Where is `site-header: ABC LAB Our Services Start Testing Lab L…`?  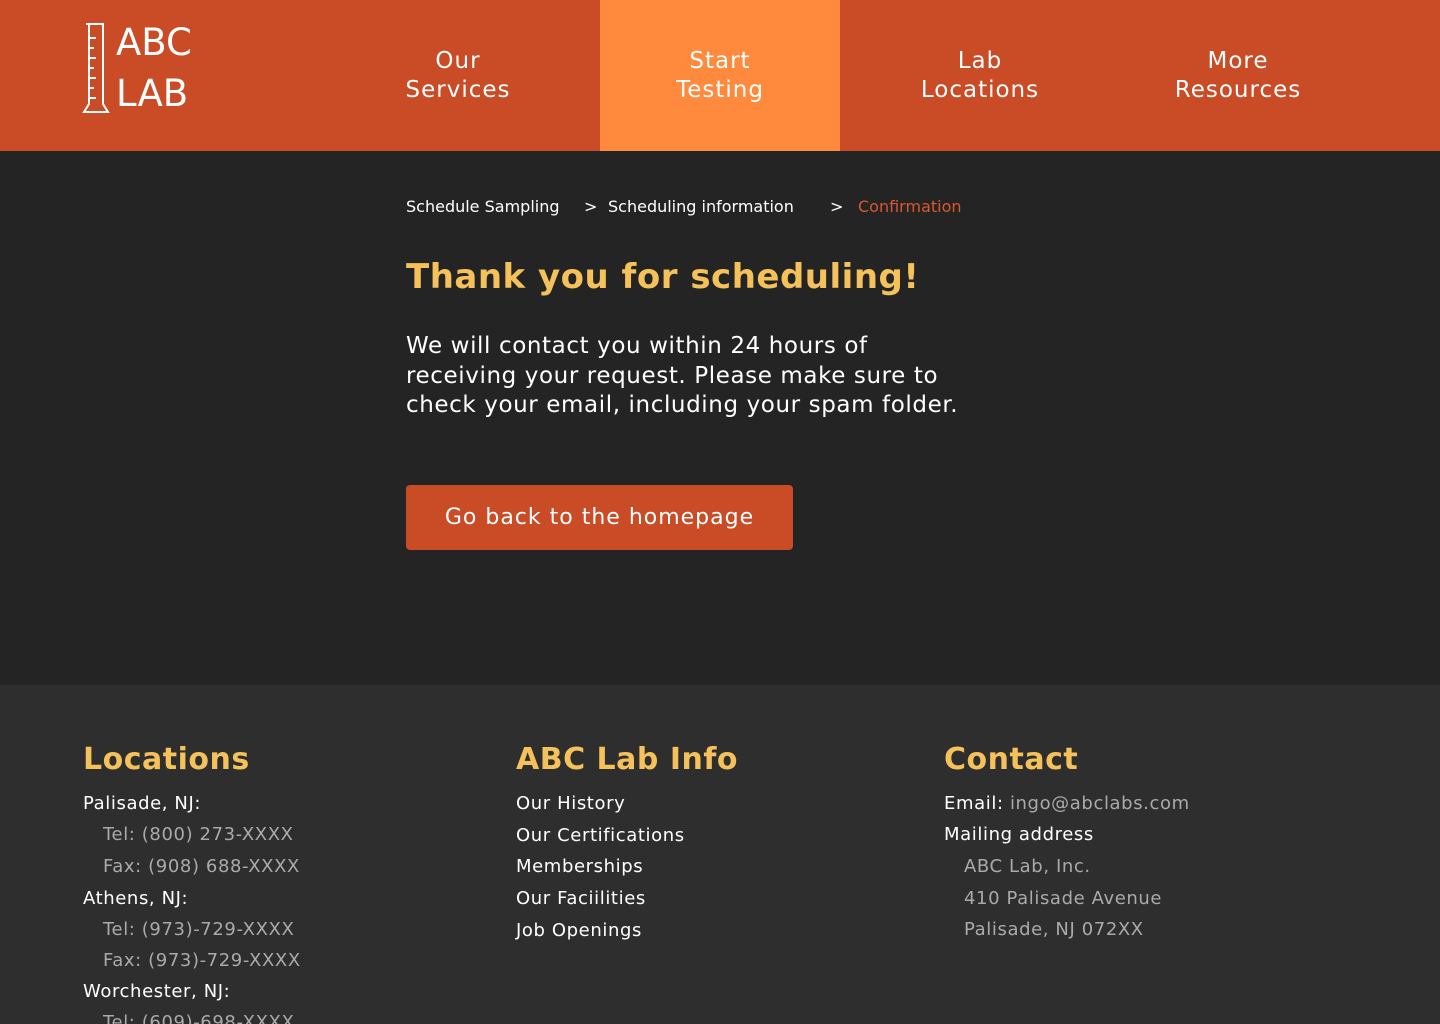
site-header: ABC LAB Our Services Start Testing Lab L… is located at coordinates (720, 75).